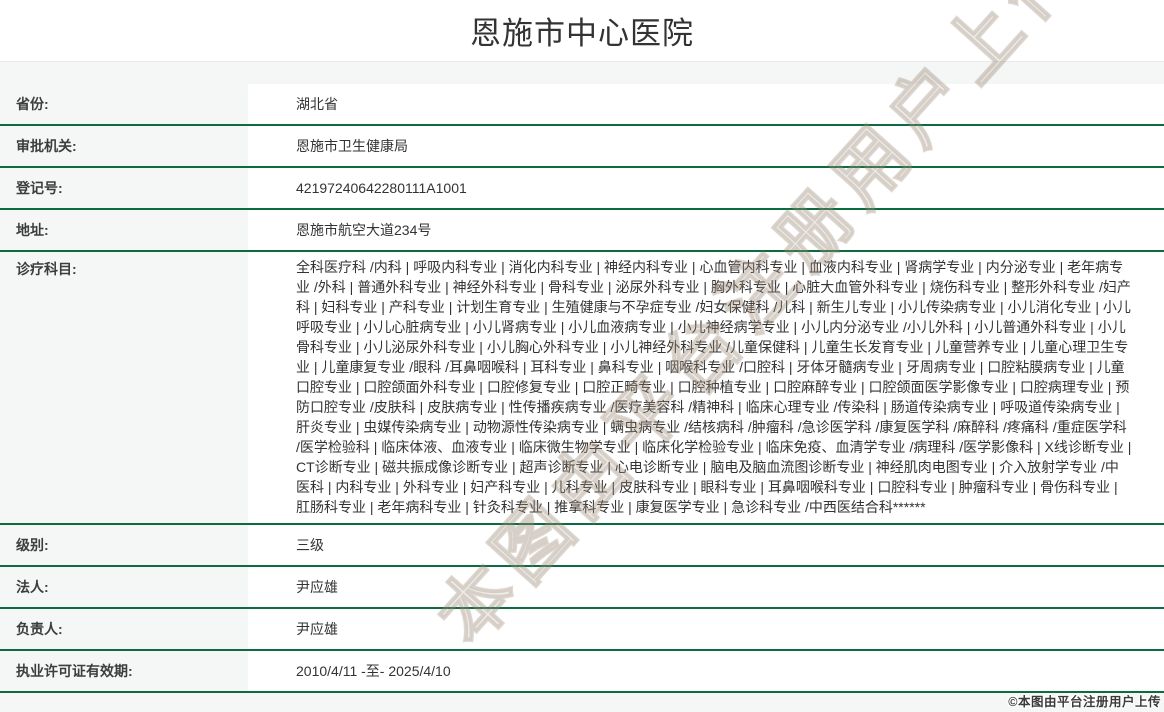 Image resolution: width=1164 pixels, height=712 pixels. I want to click on field-row-person-in-charge: 负责人: 尹应雄, so click(582, 630).